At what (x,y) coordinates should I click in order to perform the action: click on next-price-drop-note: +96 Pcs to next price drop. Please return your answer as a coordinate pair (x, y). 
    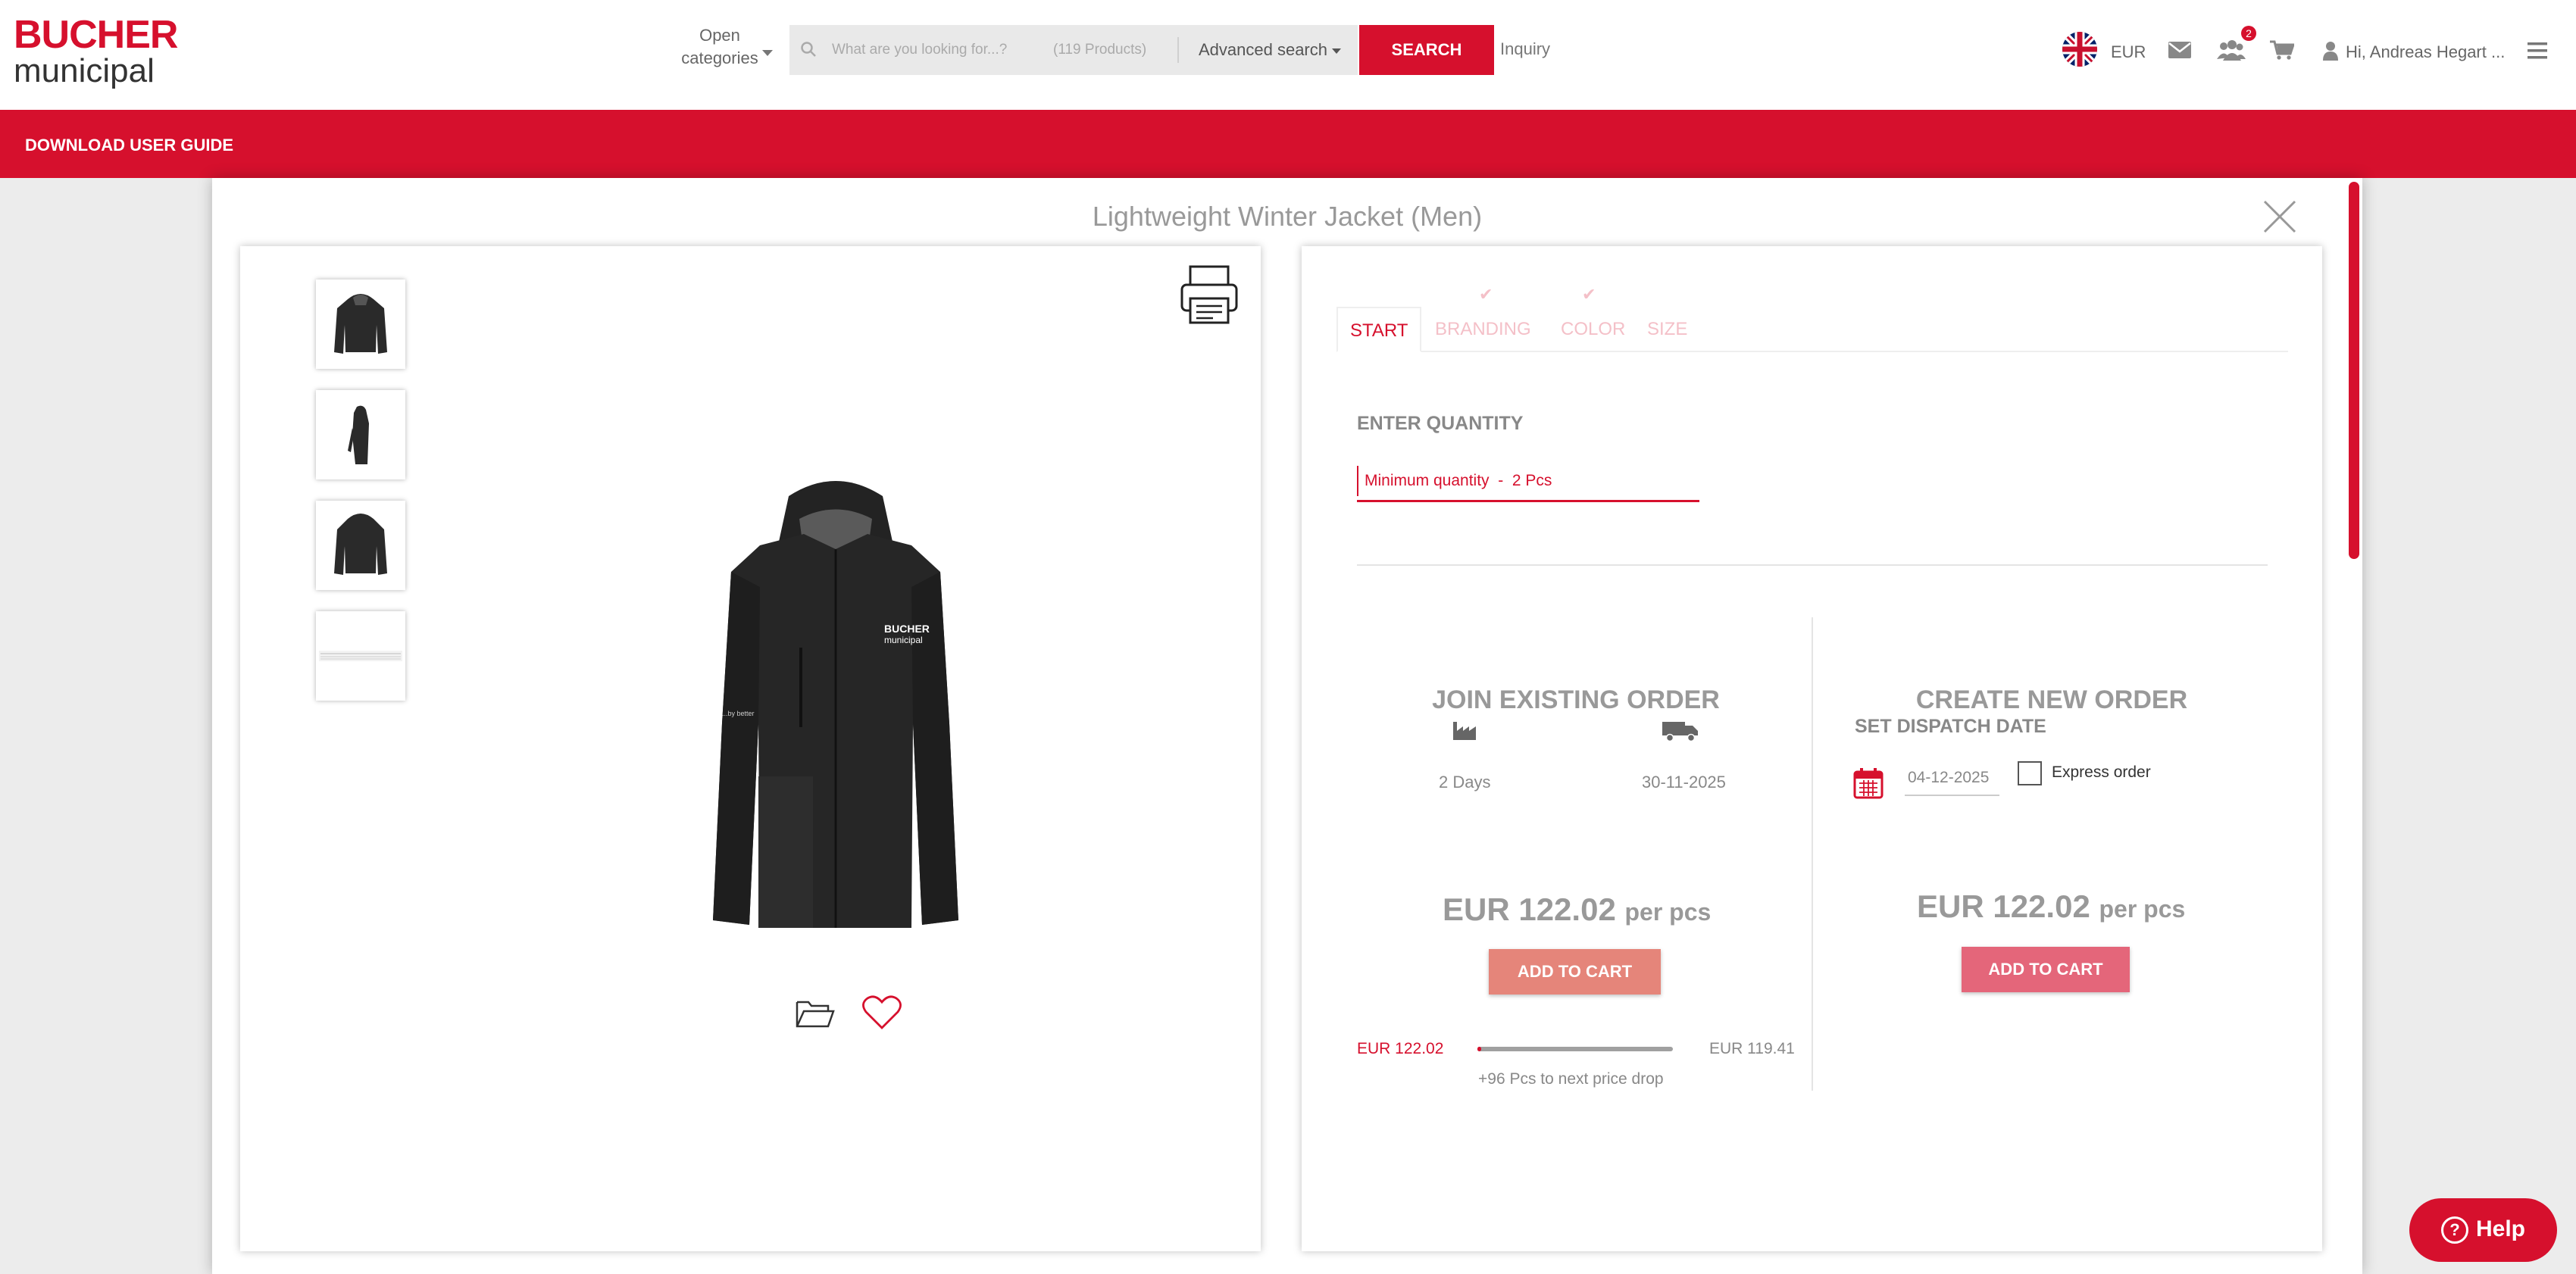
    Looking at the image, I should click on (1571, 1079).